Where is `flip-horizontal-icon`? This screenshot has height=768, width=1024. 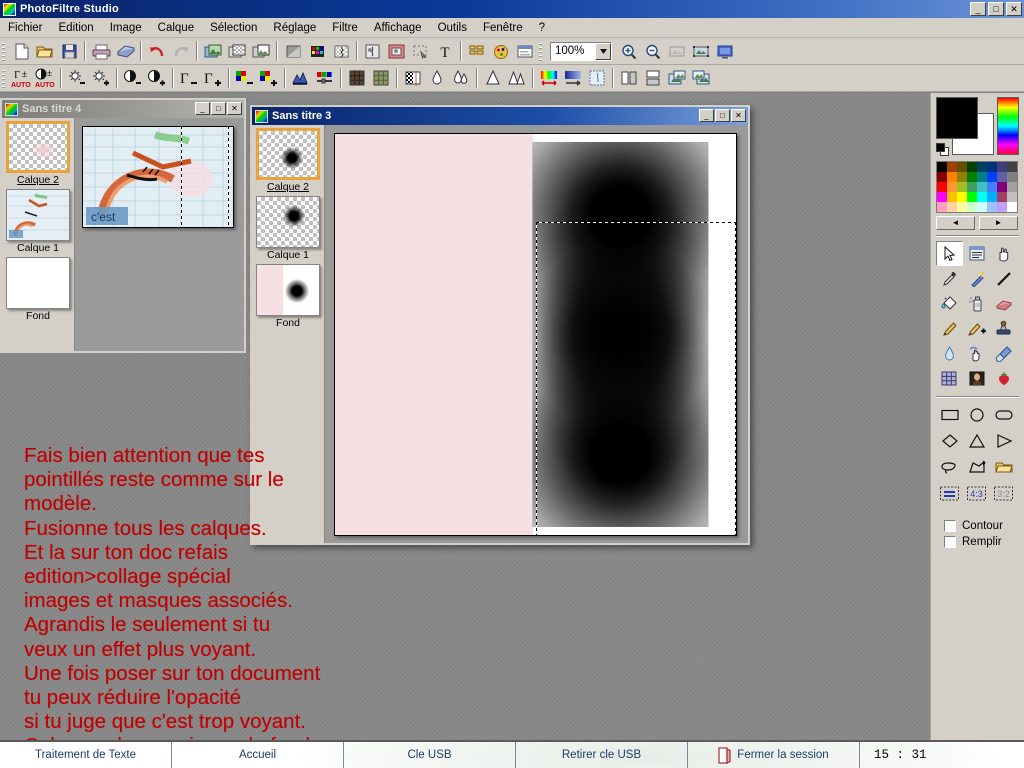
flip-horizontal-icon is located at coordinates (629, 78).